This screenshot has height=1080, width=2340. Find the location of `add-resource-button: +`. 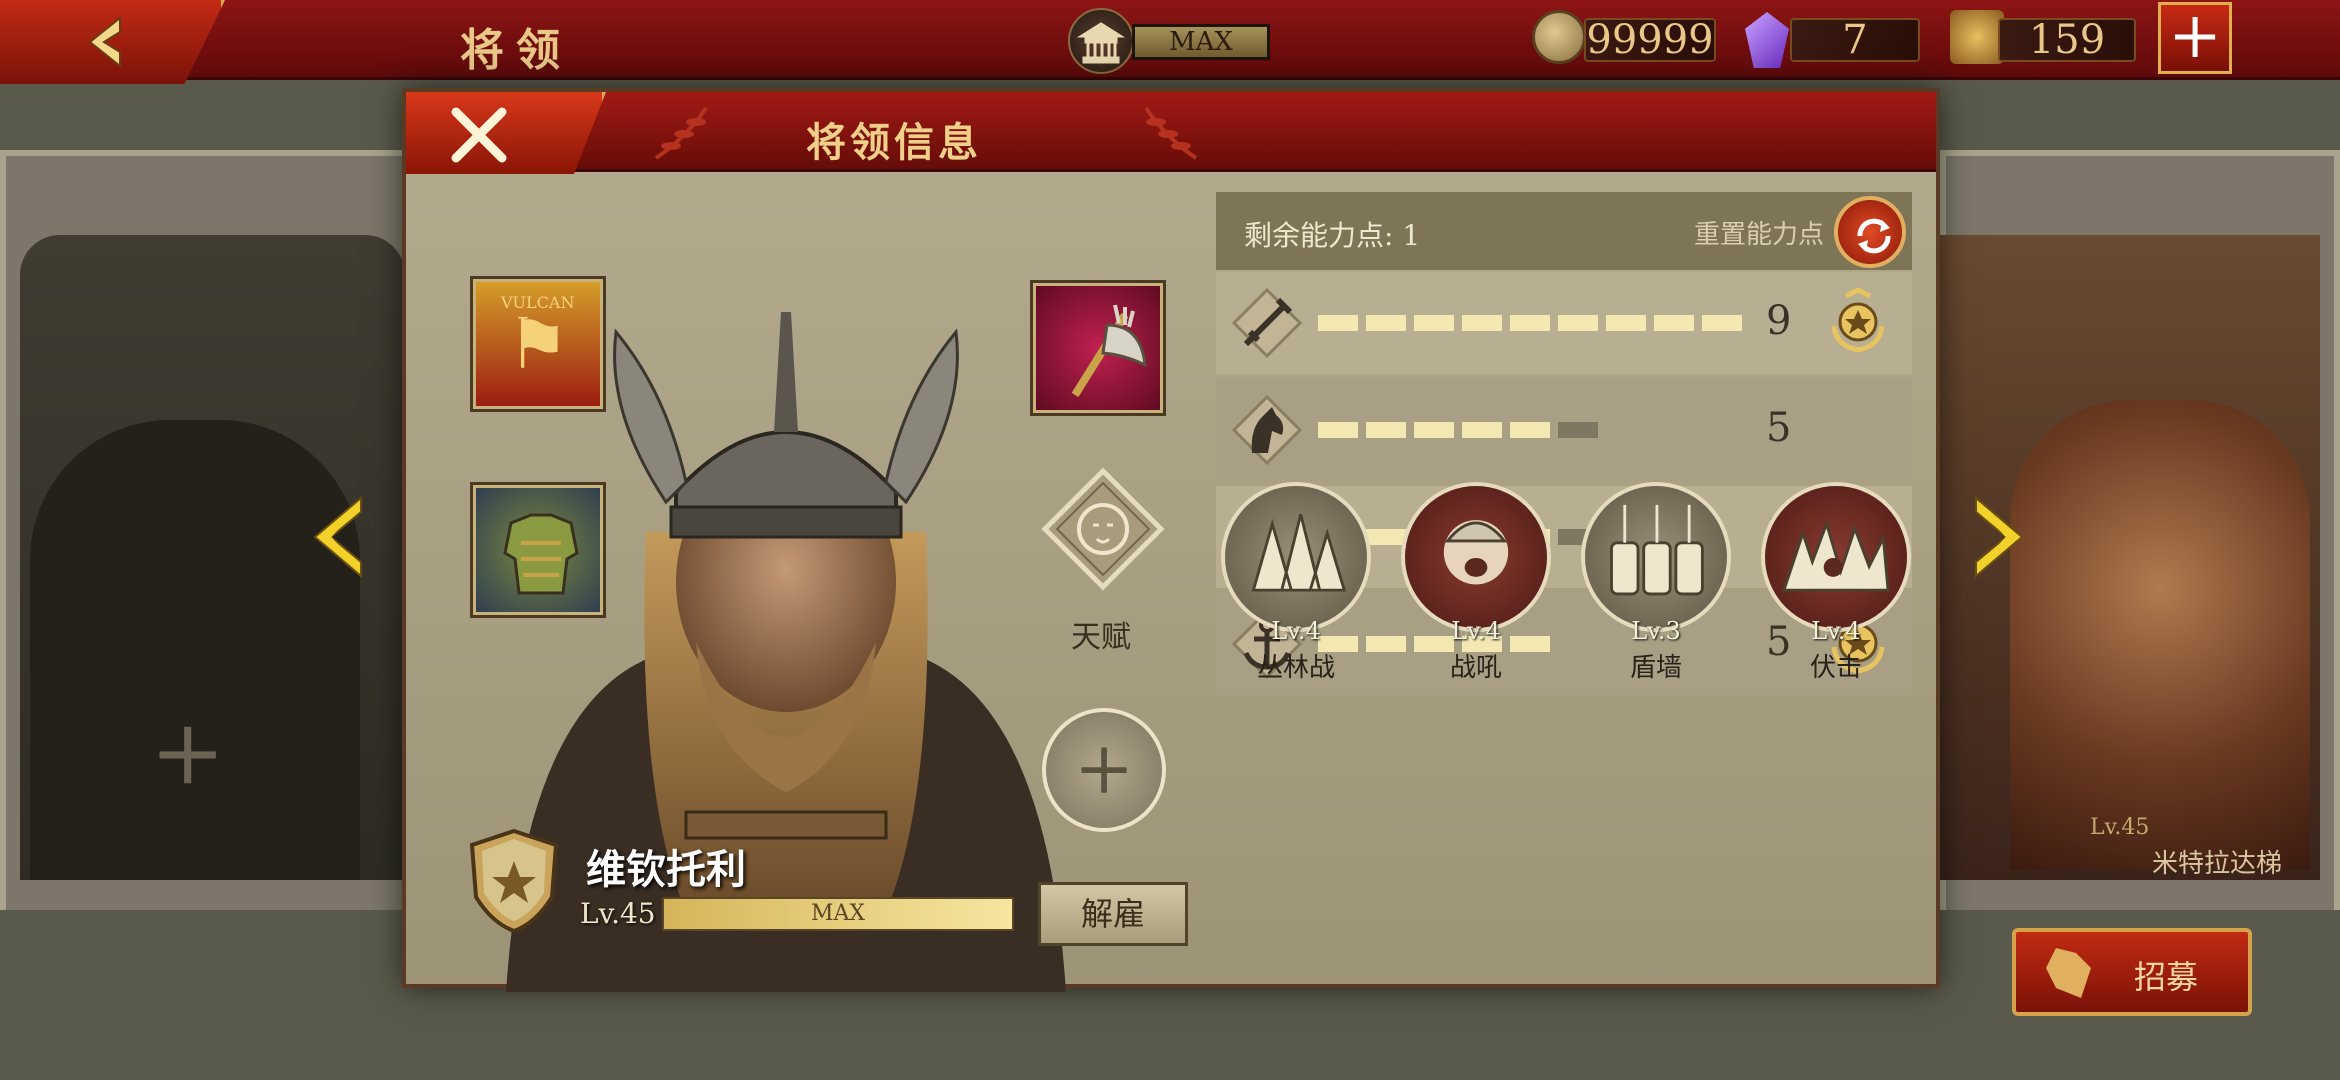

add-resource-button: + is located at coordinates (2195, 38).